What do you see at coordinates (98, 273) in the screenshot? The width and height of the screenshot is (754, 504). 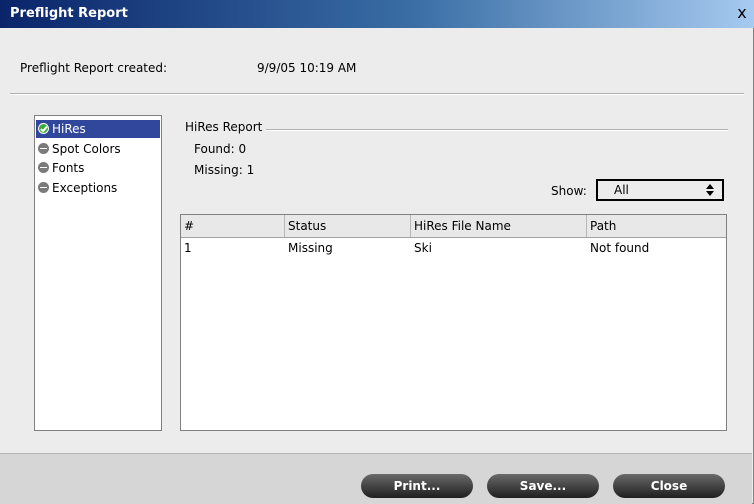 I see `category-tree: HiRes Spot Colors Fonts Exceptions` at bounding box center [98, 273].